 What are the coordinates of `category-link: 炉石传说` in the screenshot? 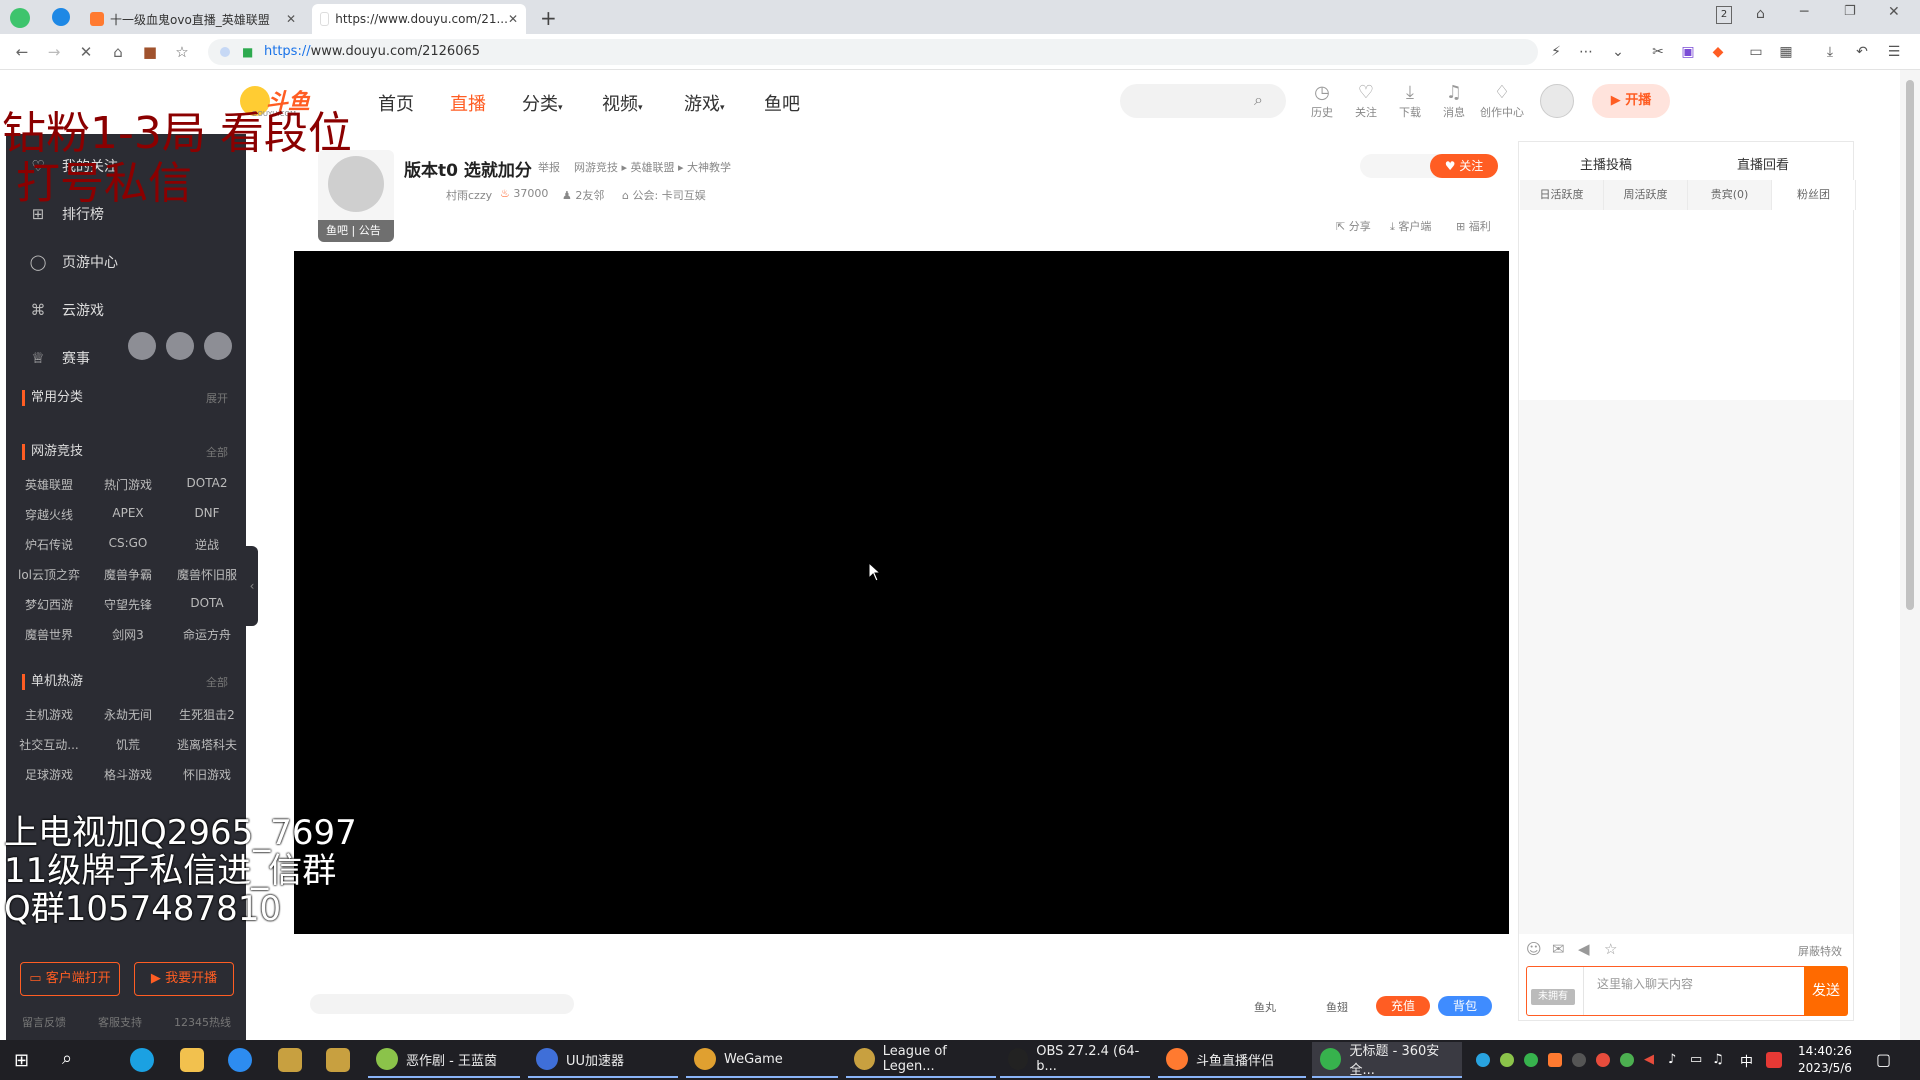 It's located at (49, 544).